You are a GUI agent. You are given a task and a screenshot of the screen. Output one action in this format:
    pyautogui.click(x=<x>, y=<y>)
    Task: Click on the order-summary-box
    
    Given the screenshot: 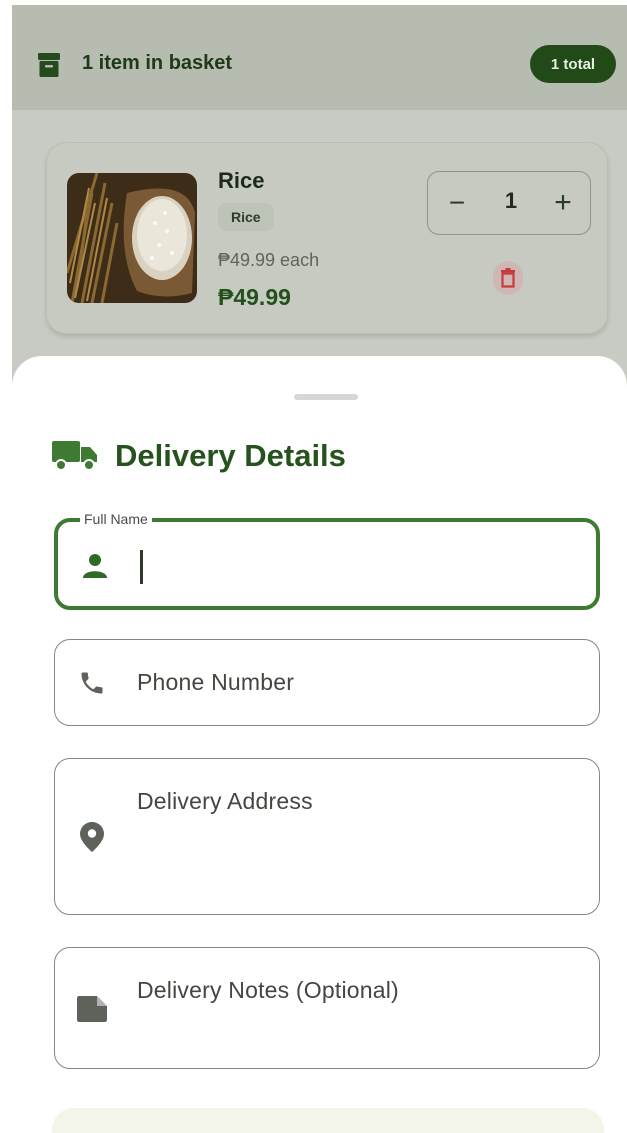 What is the action you would take?
    pyautogui.click(x=328, y=1120)
    